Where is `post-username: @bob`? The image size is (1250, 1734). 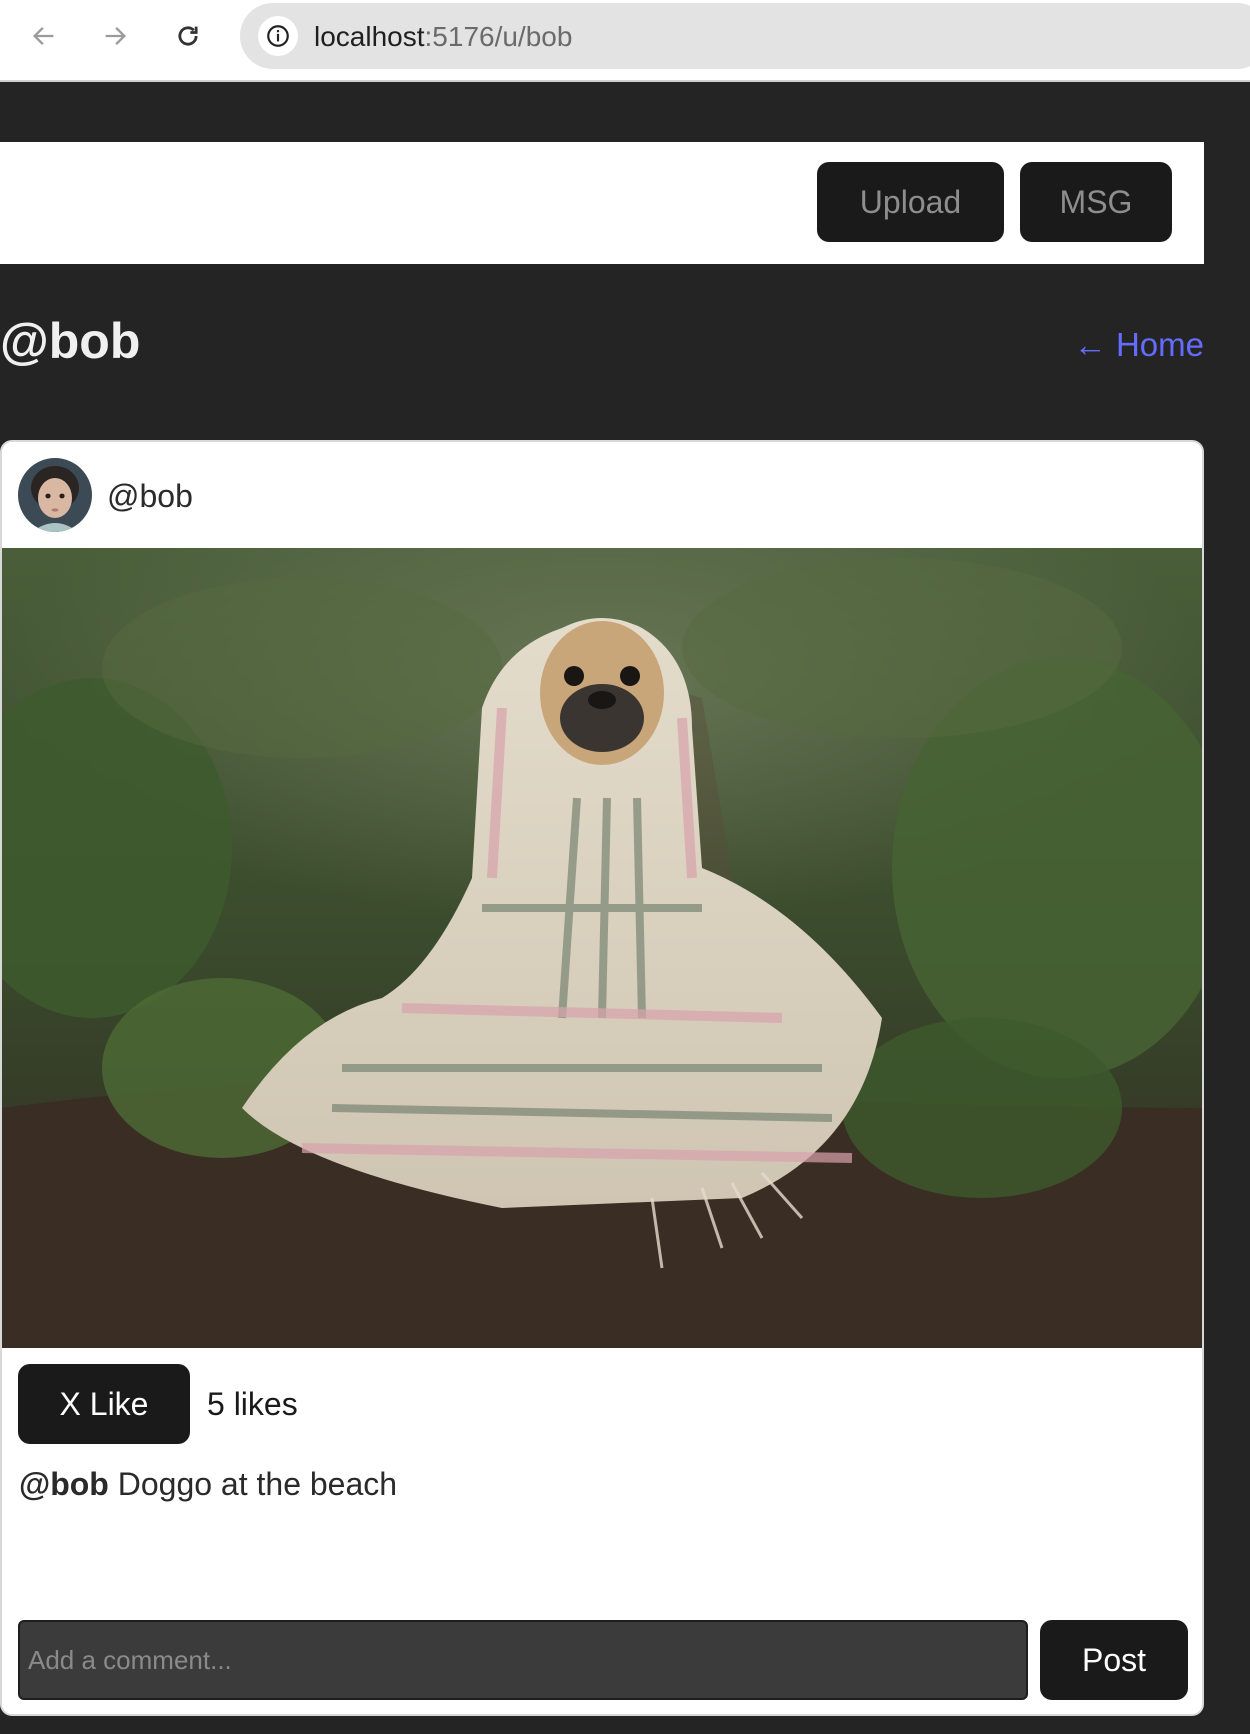
post-username: @bob is located at coordinates (150, 496).